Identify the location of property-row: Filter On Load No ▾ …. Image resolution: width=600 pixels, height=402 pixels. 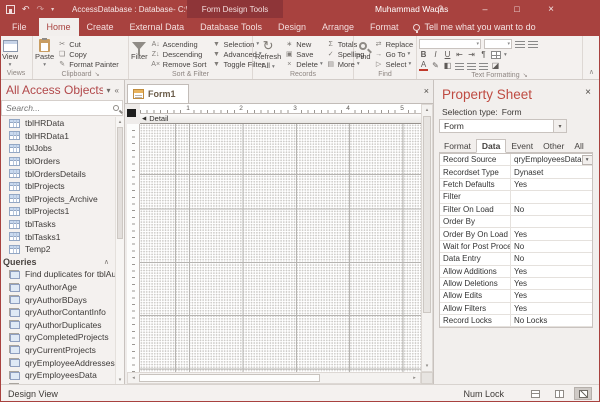
(516, 209).